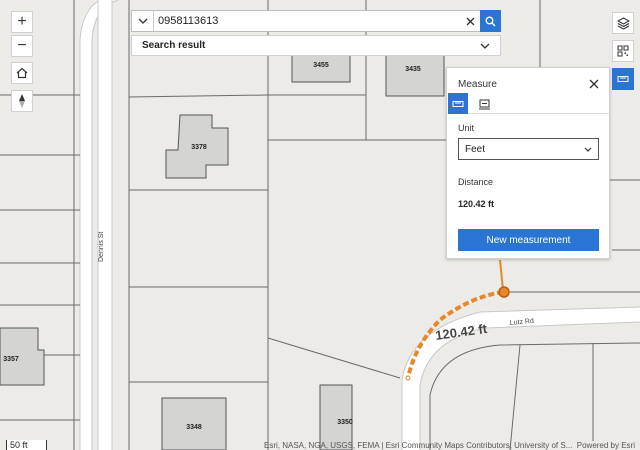 The width and height of the screenshot is (640, 450). Describe the element at coordinates (101, 247) in the screenshot. I see `street-label-dennis: Dennis St` at that location.